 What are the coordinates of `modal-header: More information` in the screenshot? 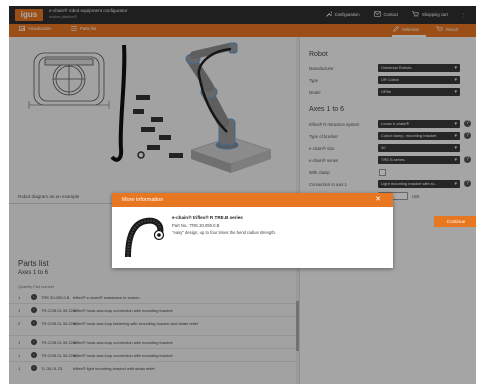 It's located at (252, 200).